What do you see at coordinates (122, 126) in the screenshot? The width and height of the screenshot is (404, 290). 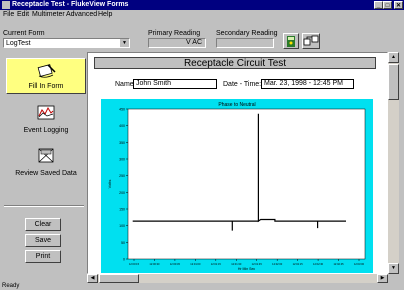 I see `y-tick-label: 400` at bounding box center [122, 126].